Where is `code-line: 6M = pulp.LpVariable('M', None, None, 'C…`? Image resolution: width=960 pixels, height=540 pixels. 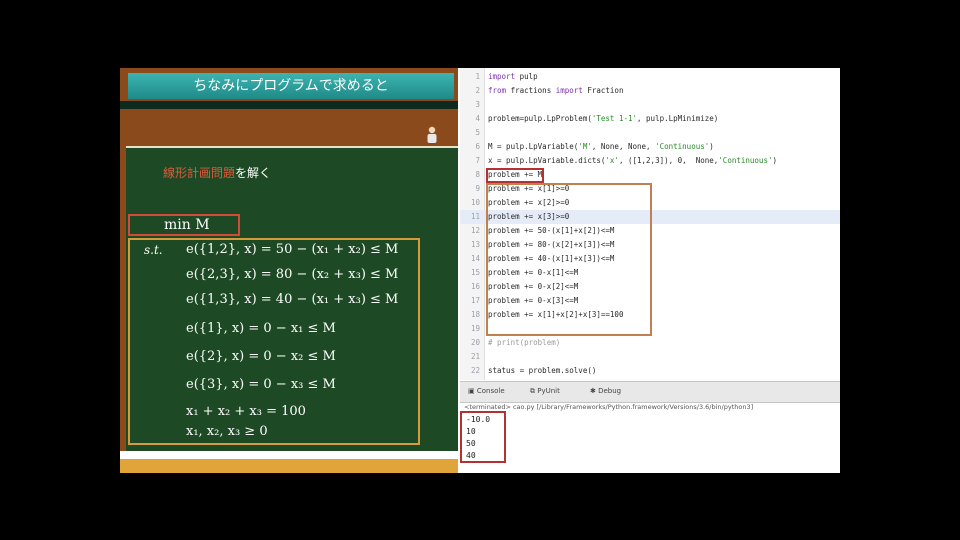
code-line: 6M = pulp.LpVariable('M', None, None, 'C… is located at coordinates (650, 147).